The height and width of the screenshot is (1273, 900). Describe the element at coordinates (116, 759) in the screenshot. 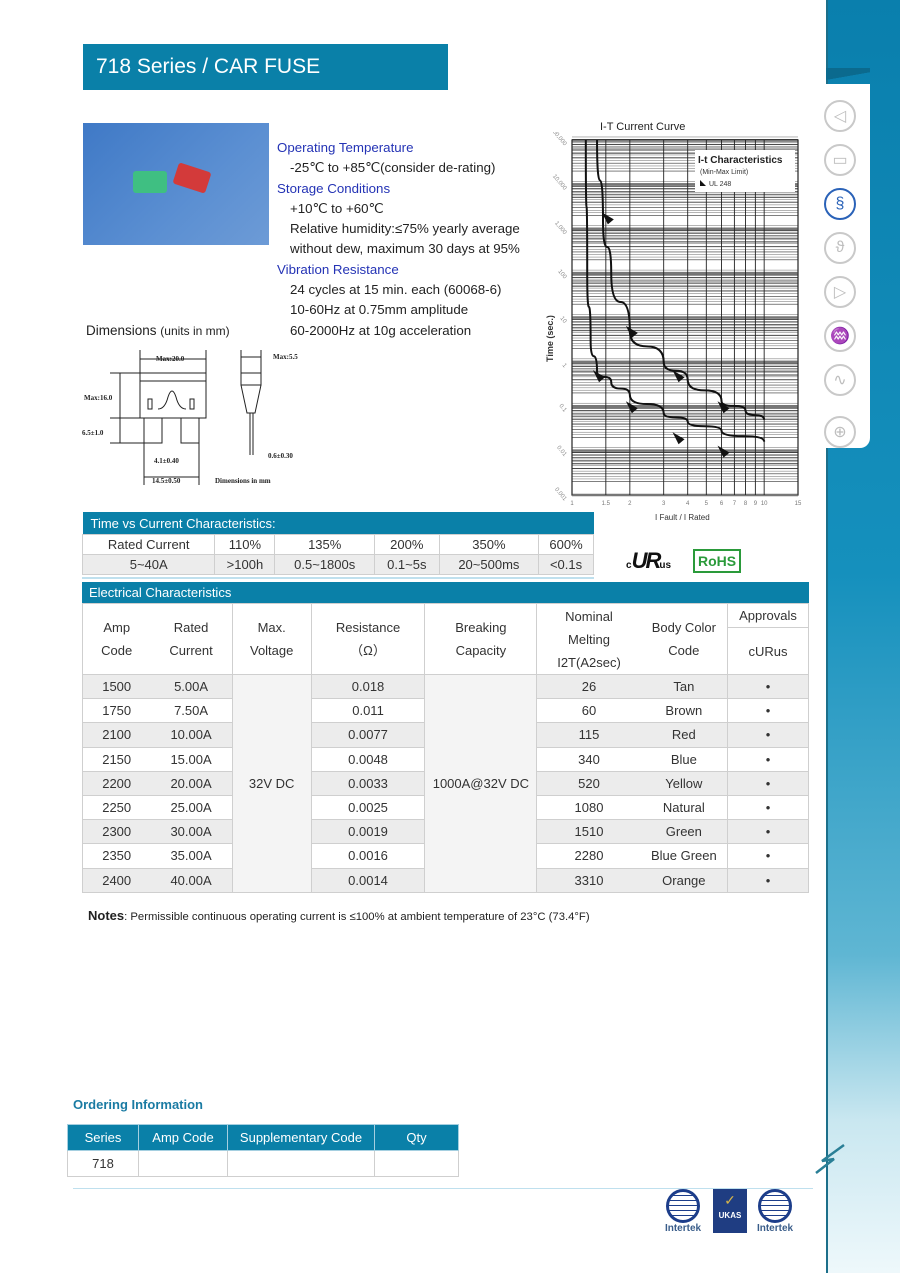

I see `amp-code-cell: 2150` at that location.